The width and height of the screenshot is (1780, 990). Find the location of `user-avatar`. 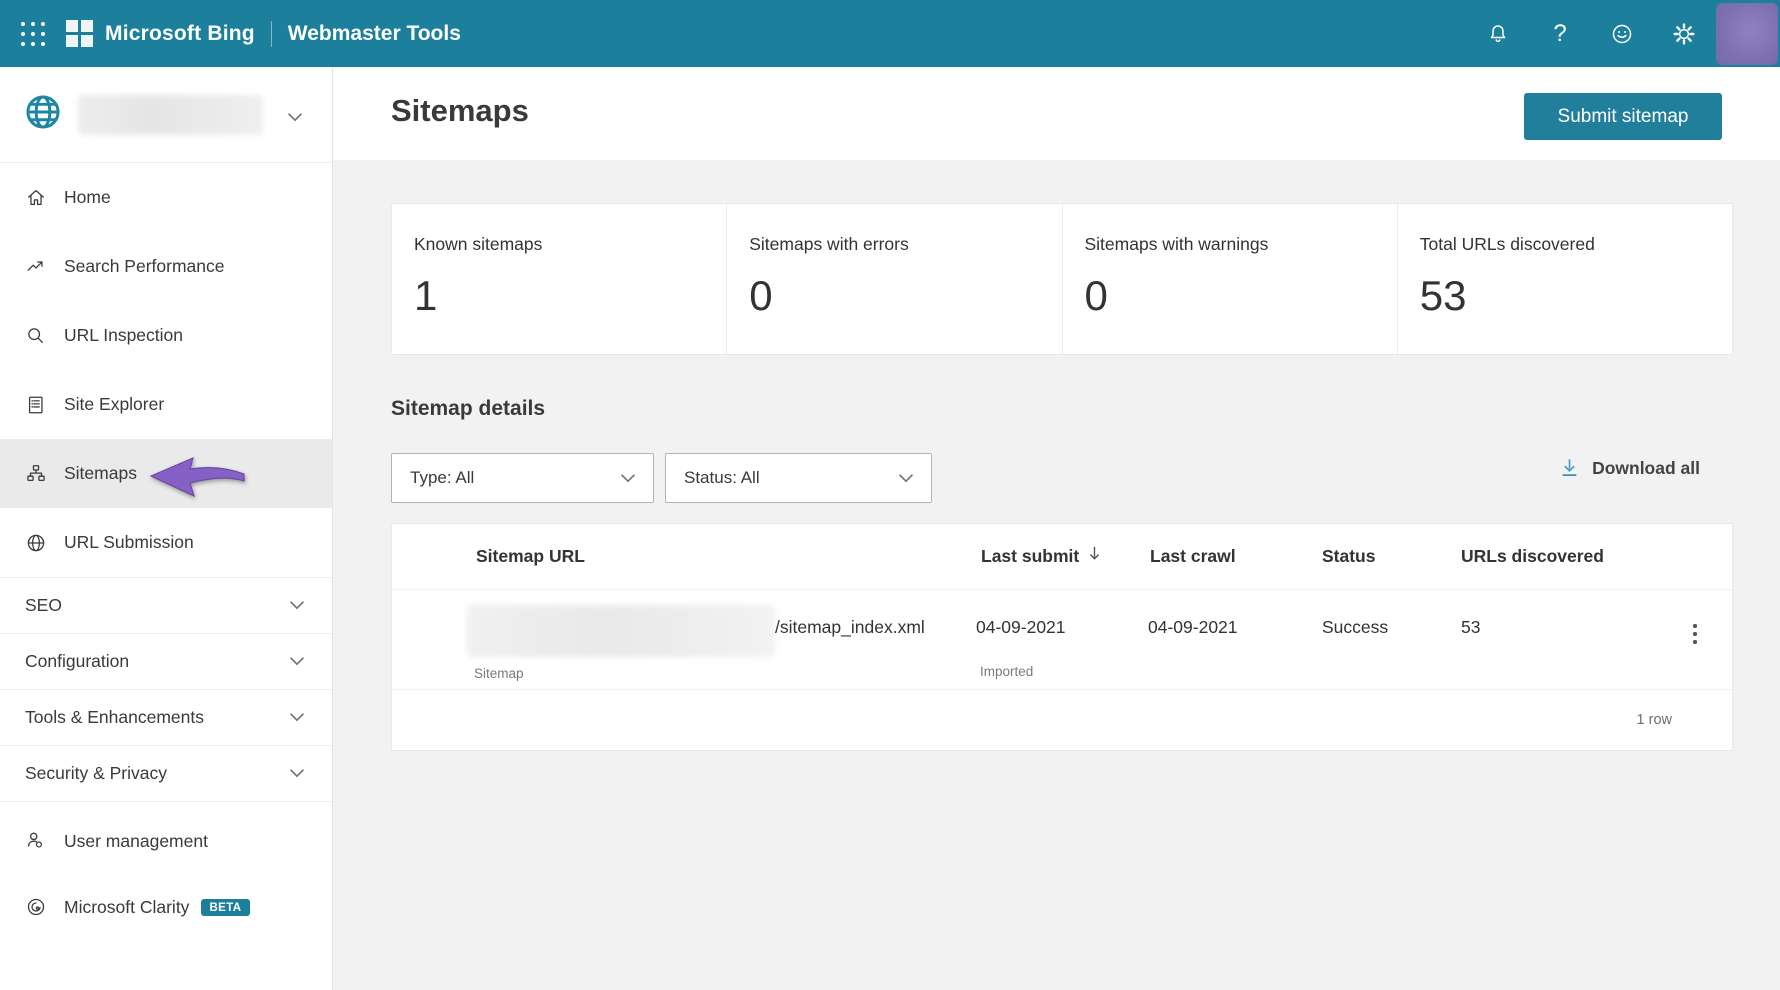

user-avatar is located at coordinates (1747, 34).